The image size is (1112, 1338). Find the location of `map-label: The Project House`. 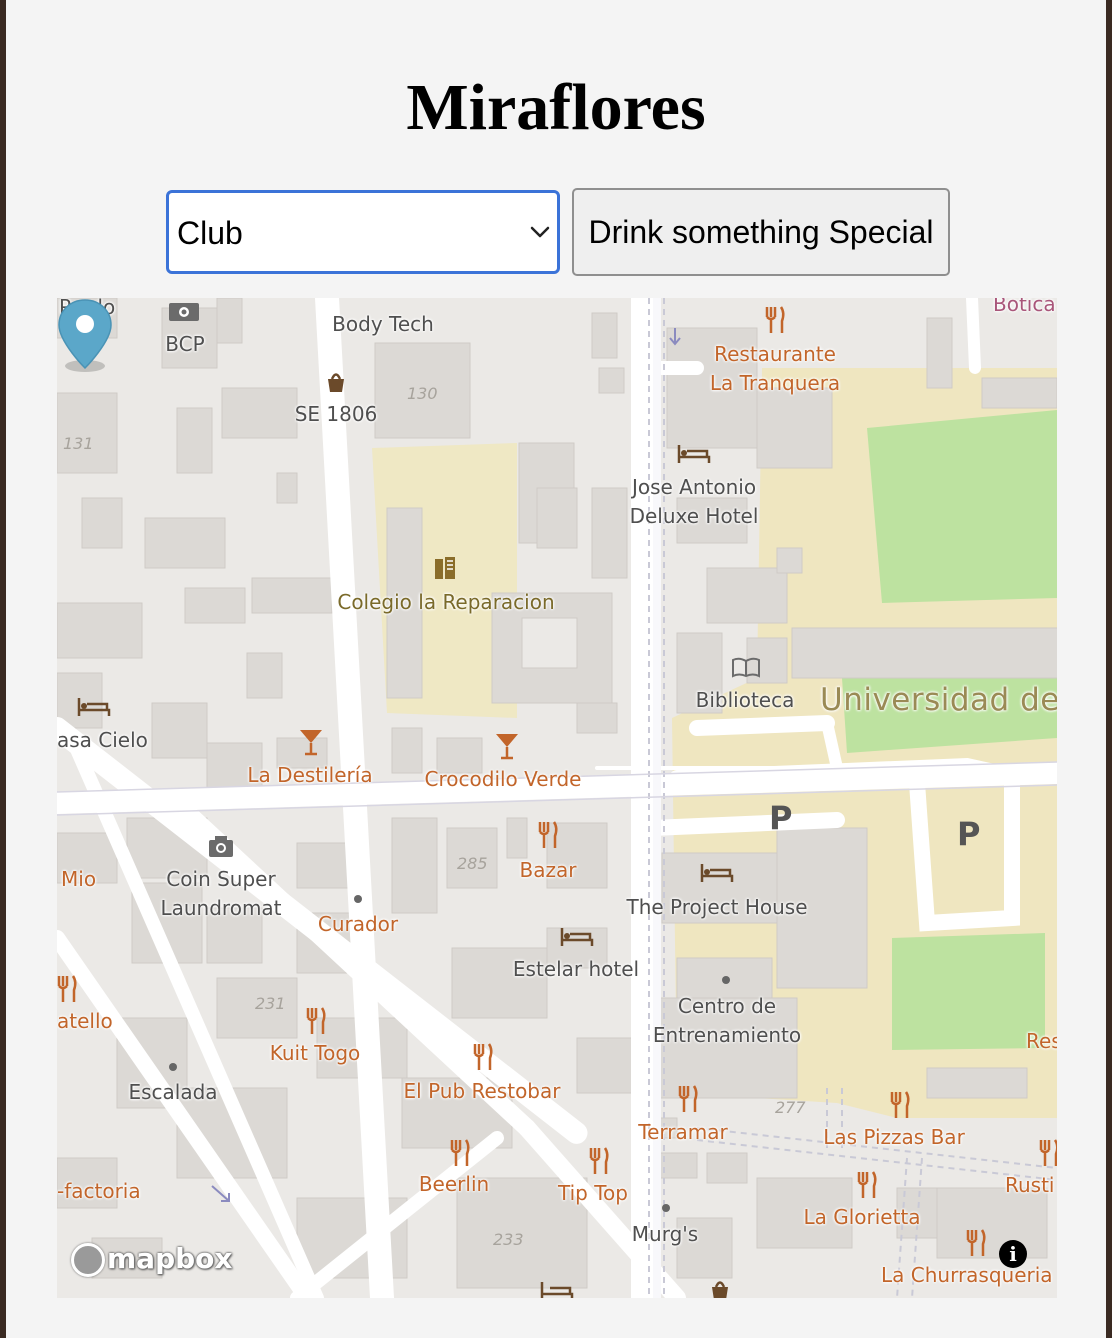

map-label: The Project House is located at coordinates (717, 907).